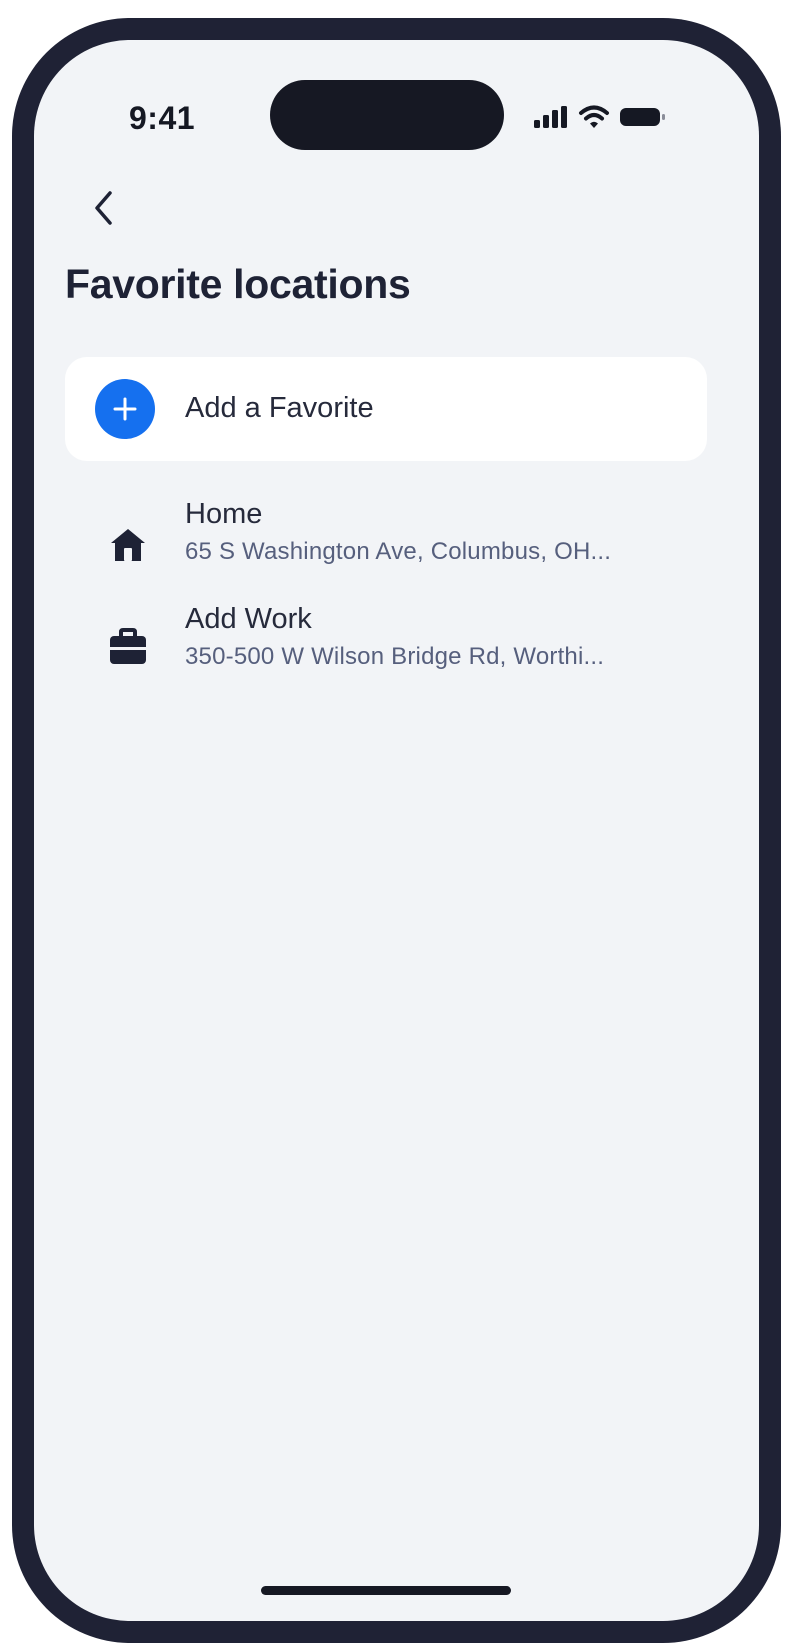  I want to click on home-icon, so click(128, 545).